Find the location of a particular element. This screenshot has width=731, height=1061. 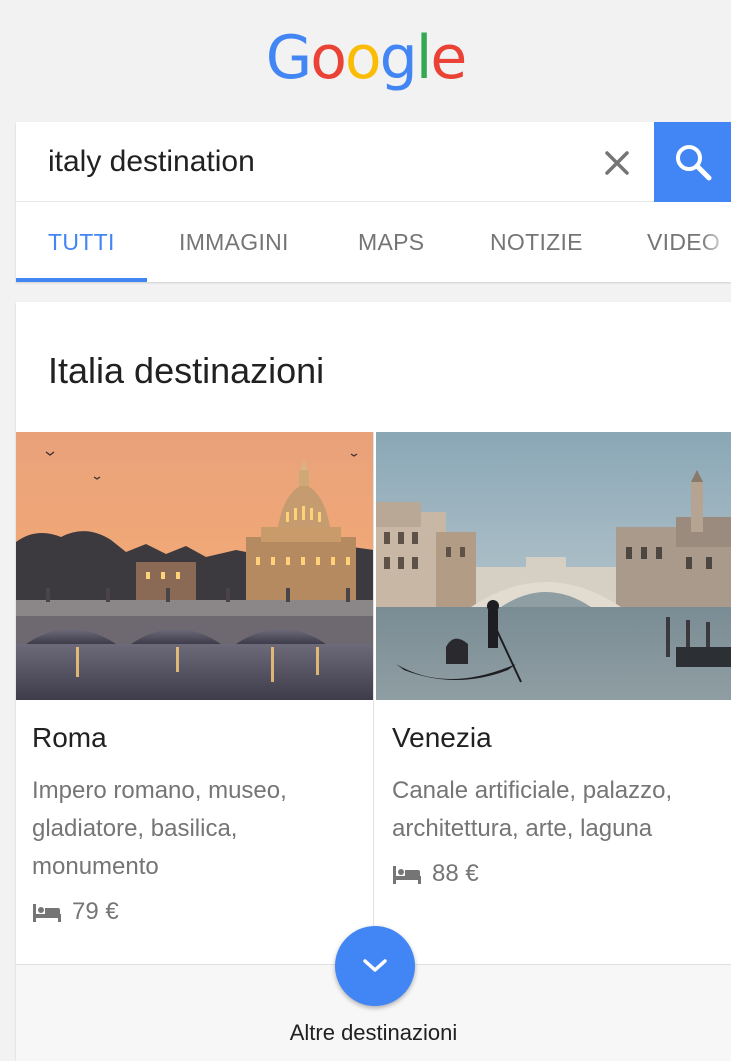

tab-maps: MAPS is located at coordinates (391, 242).